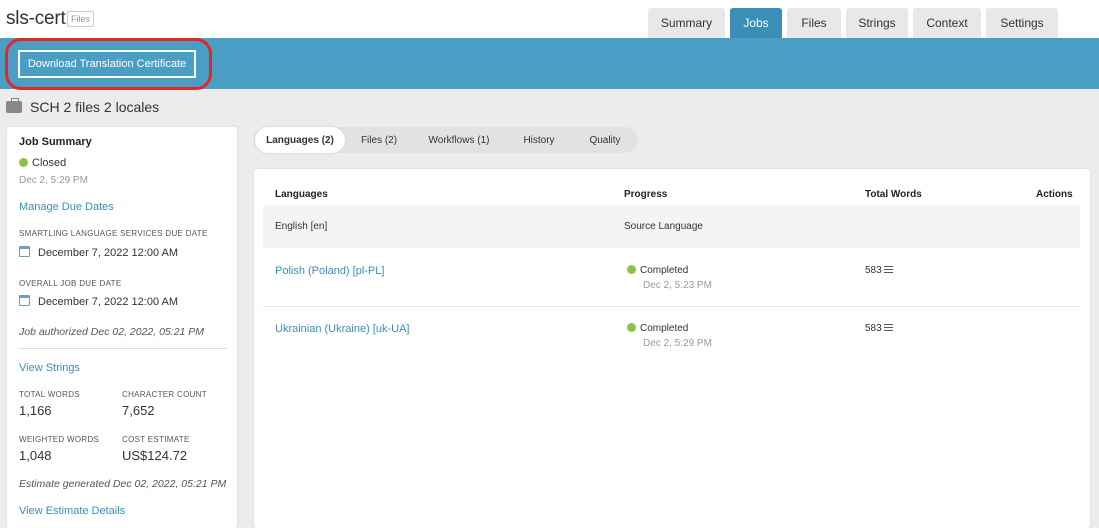 The width and height of the screenshot is (1099, 528). I want to click on cost-estimate-label: COST ESTIMATE, so click(156, 439).